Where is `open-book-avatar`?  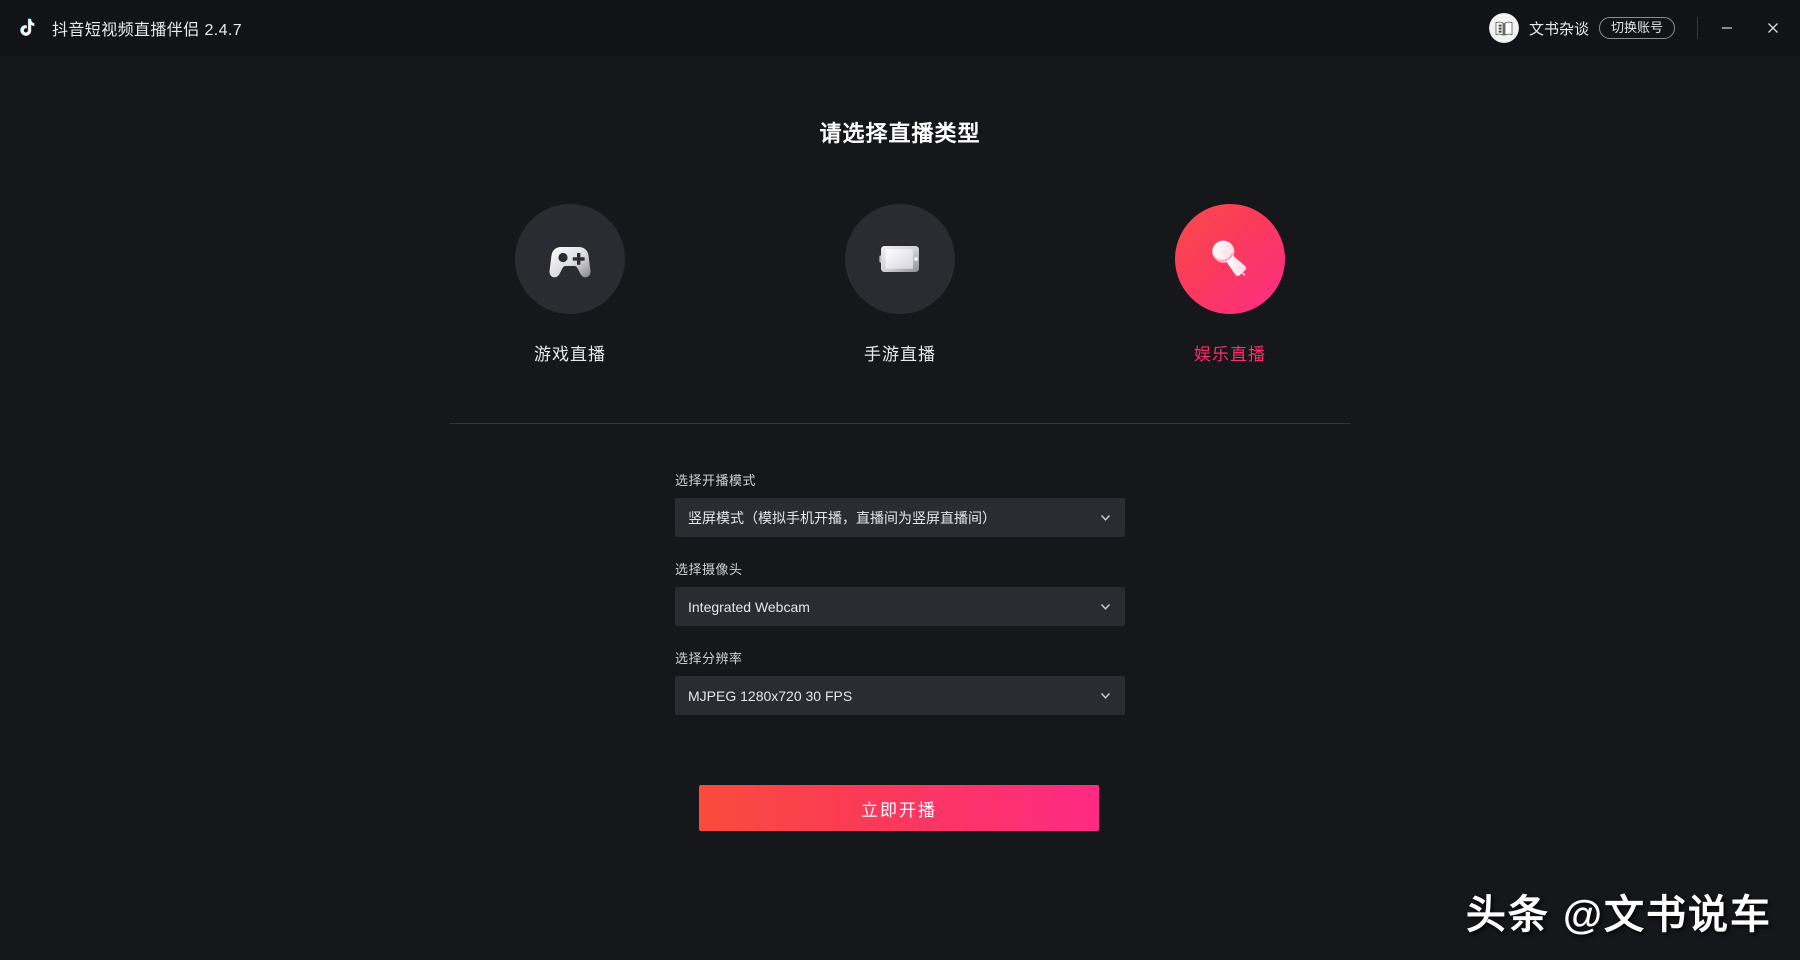
open-book-avatar is located at coordinates (1503, 28).